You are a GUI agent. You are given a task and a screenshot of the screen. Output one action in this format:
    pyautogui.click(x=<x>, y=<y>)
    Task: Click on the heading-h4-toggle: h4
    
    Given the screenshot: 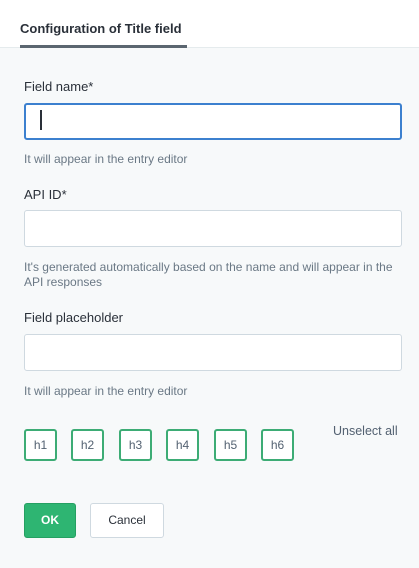 What is the action you would take?
    pyautogui.click(x=182, y=445)
    